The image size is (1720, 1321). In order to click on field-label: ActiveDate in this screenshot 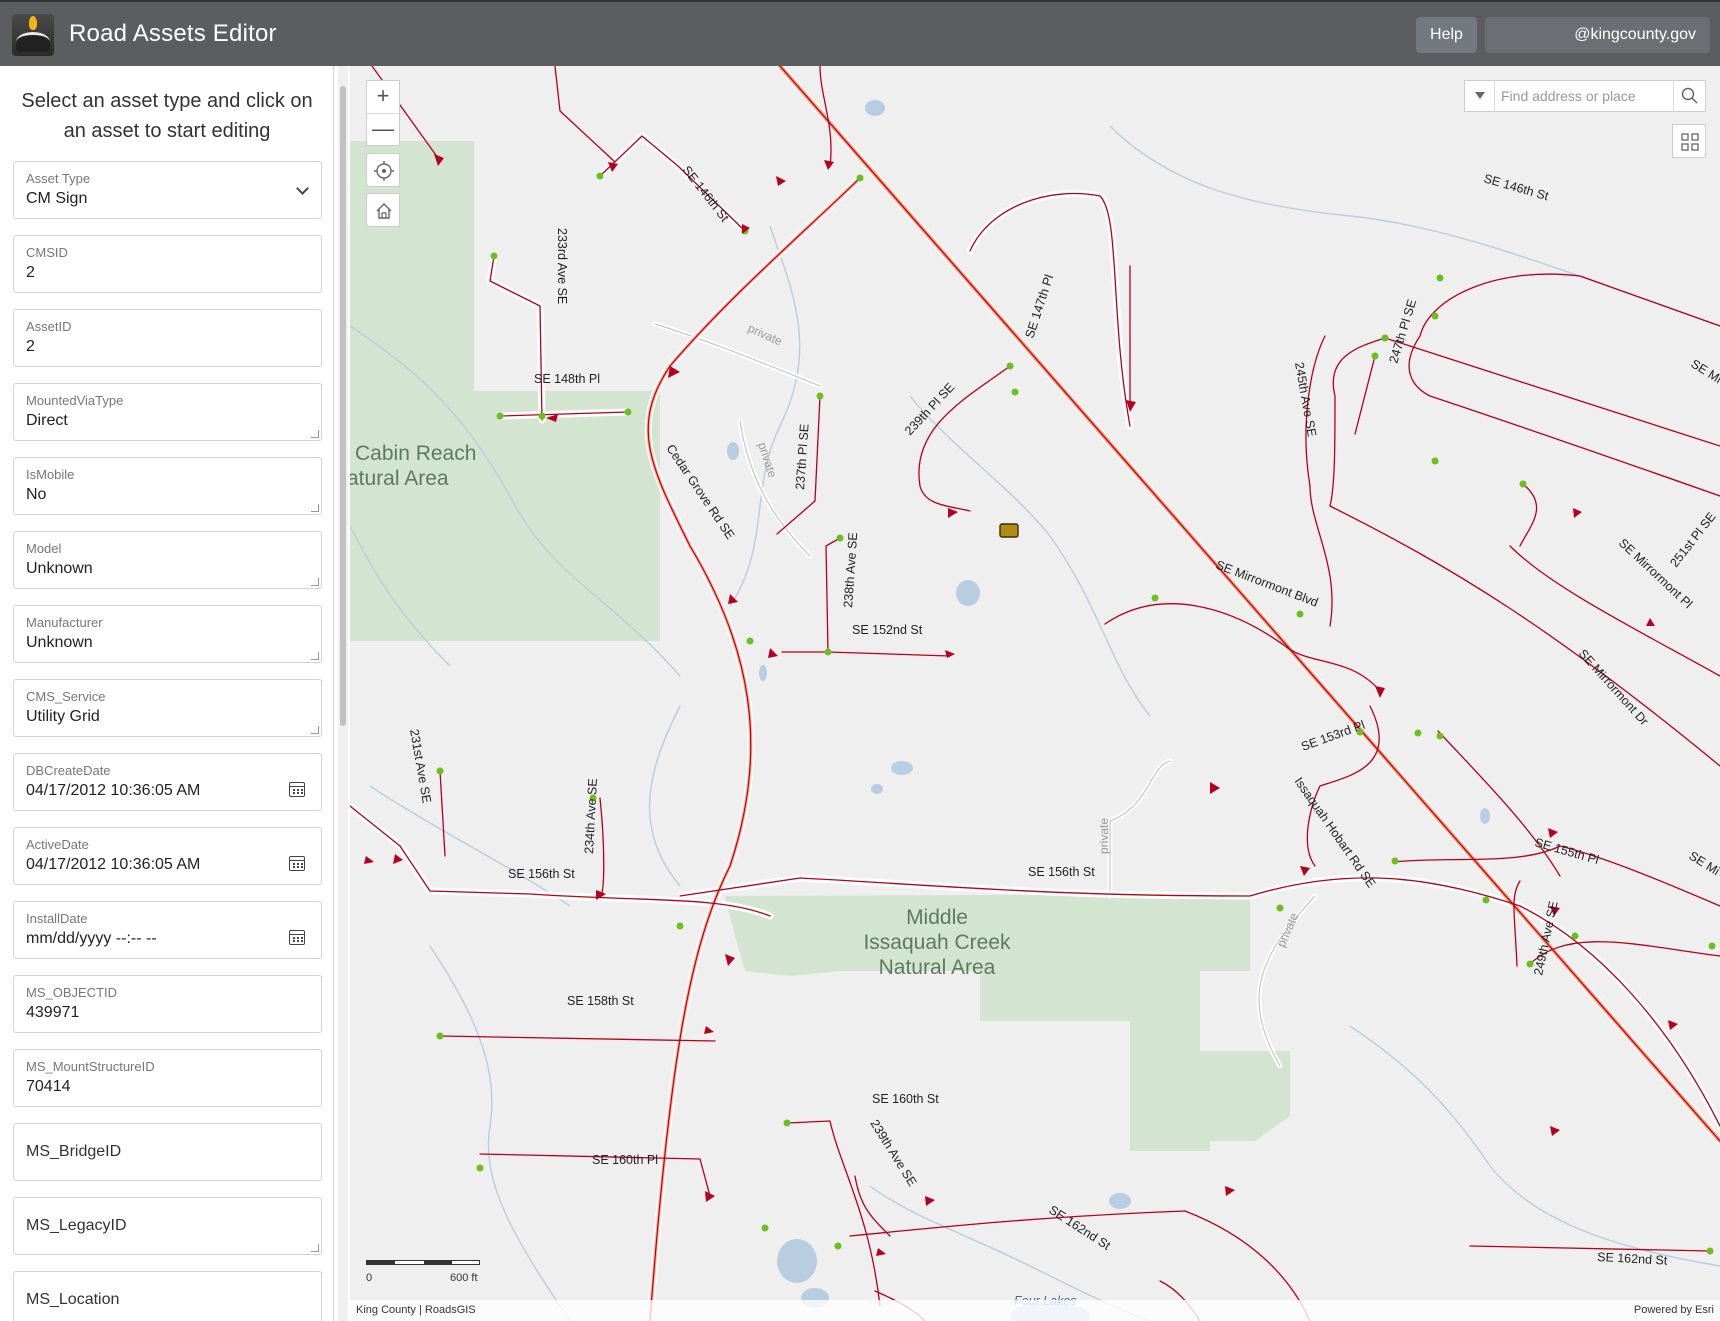, I will do `click(57, 844)`.